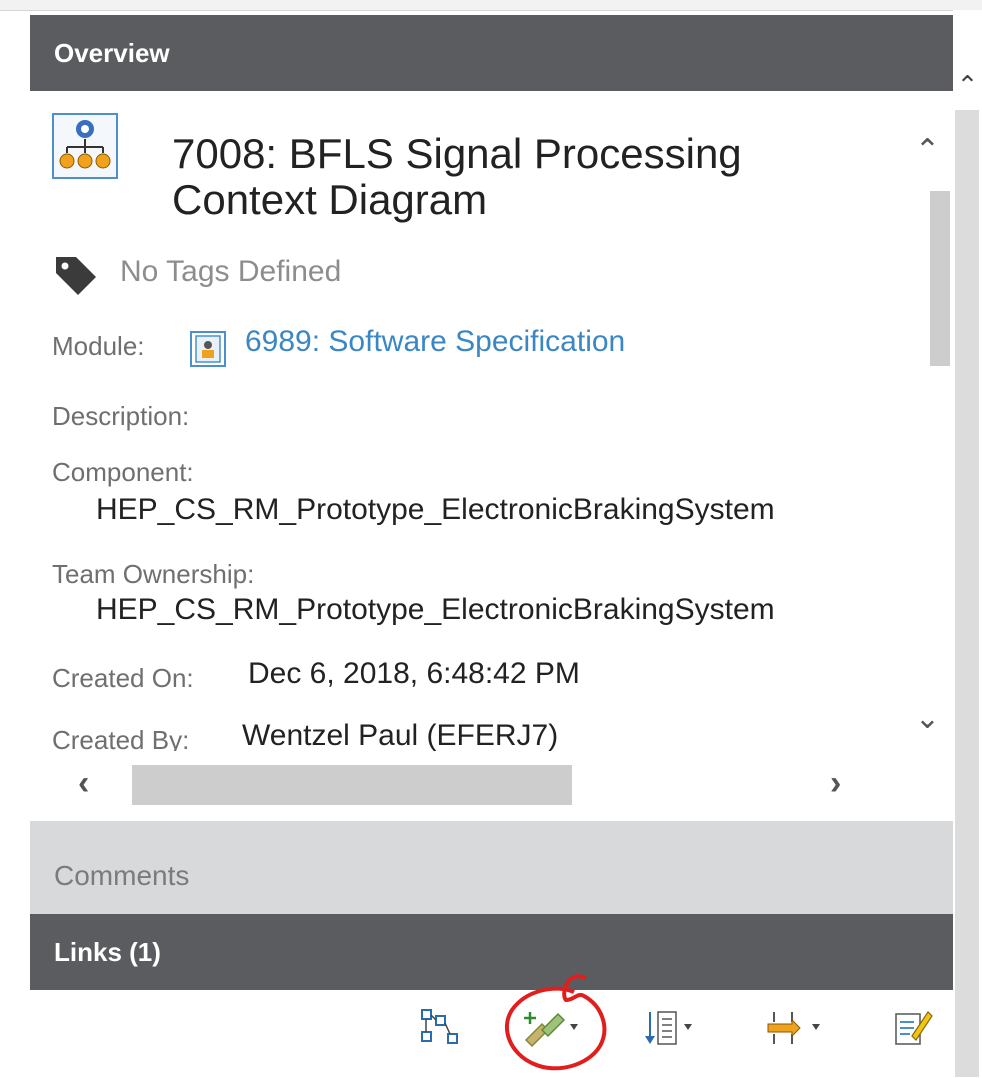  I want to click on horizontal-scroll-bar: ‹ ›, so click(466, 786).